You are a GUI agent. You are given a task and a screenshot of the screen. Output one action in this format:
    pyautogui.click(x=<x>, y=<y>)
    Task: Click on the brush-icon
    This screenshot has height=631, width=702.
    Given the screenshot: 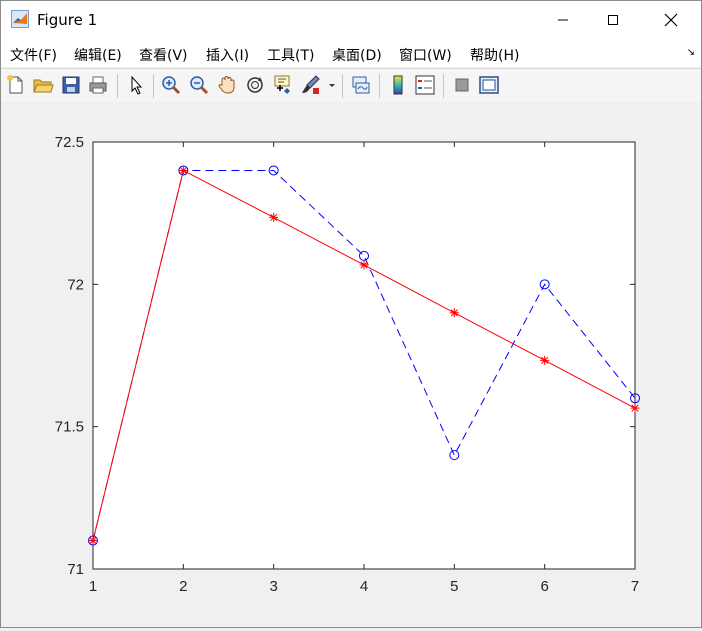 What is the action you would take?
    pyautogui.click(x=310, y=85)
    